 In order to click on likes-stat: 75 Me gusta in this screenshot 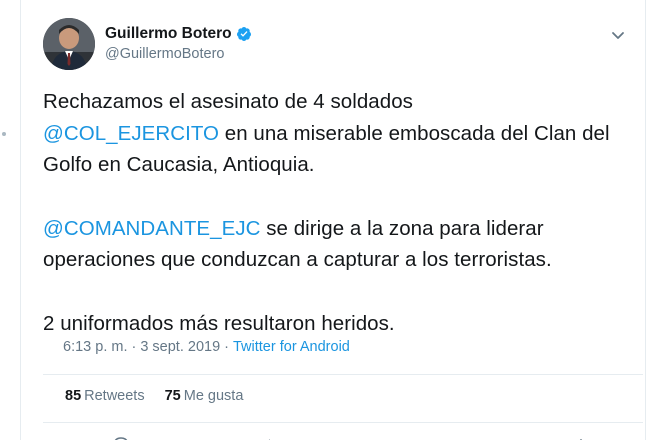, I will do `click(204, 396)`.